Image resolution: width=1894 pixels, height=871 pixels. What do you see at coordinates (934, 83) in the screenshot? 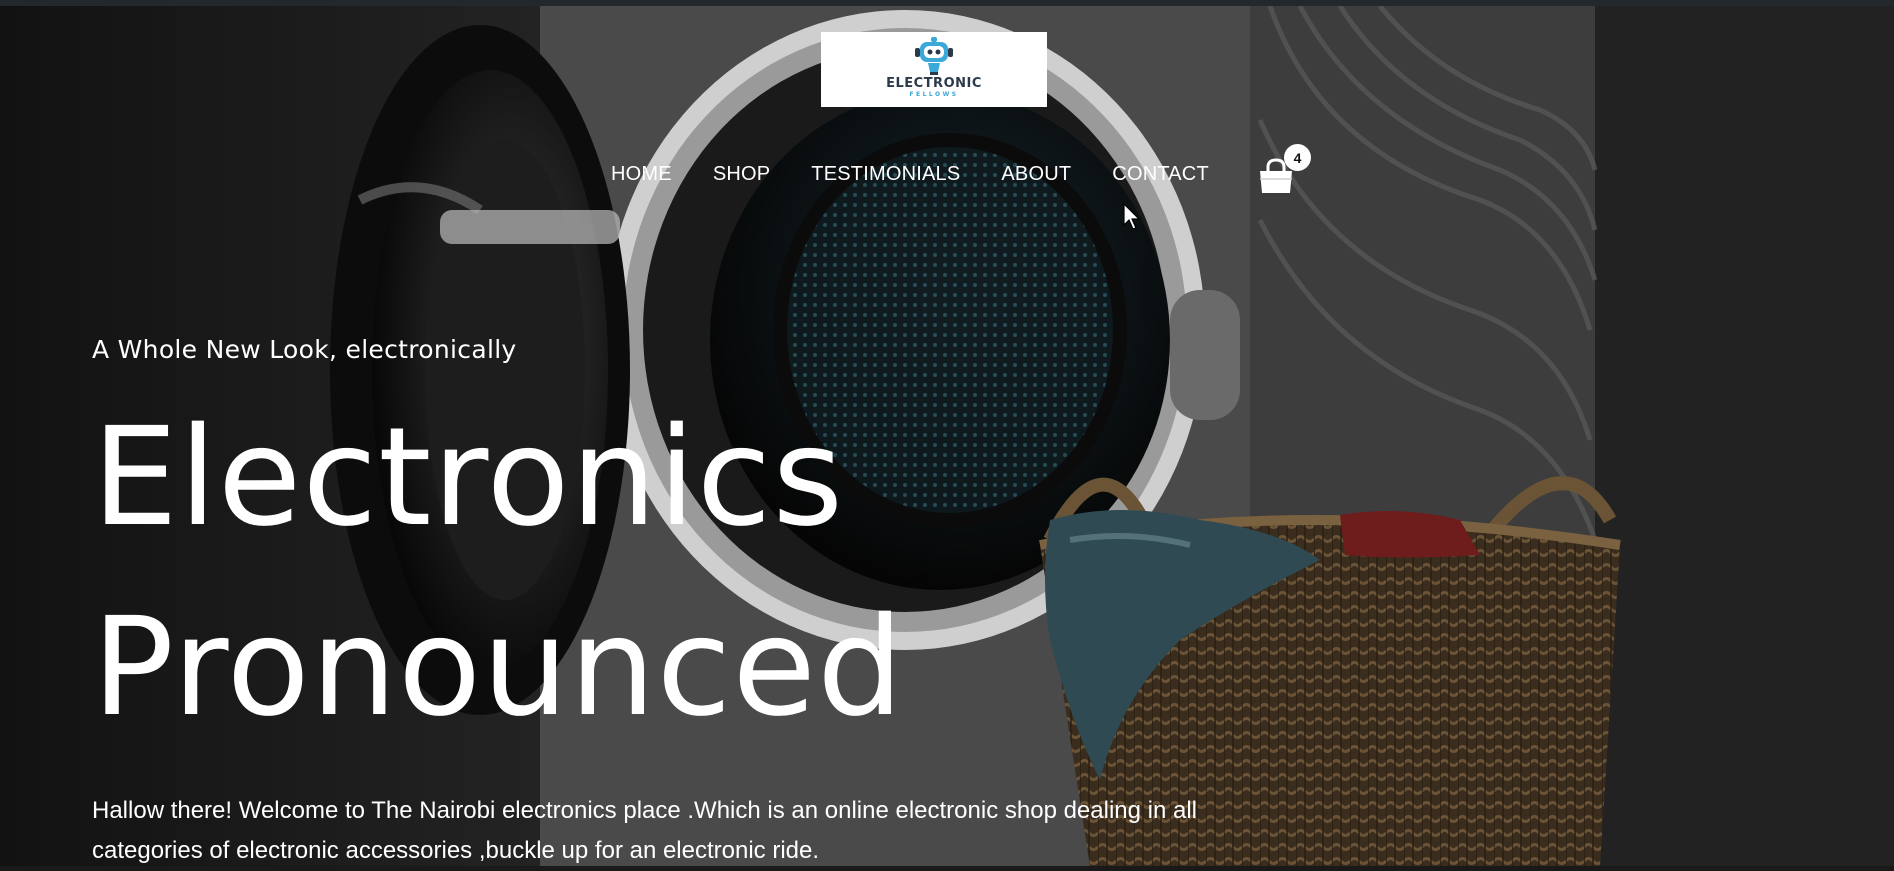
I see `brand-name: ELECTRONIC` at bounding box center [934, 83].